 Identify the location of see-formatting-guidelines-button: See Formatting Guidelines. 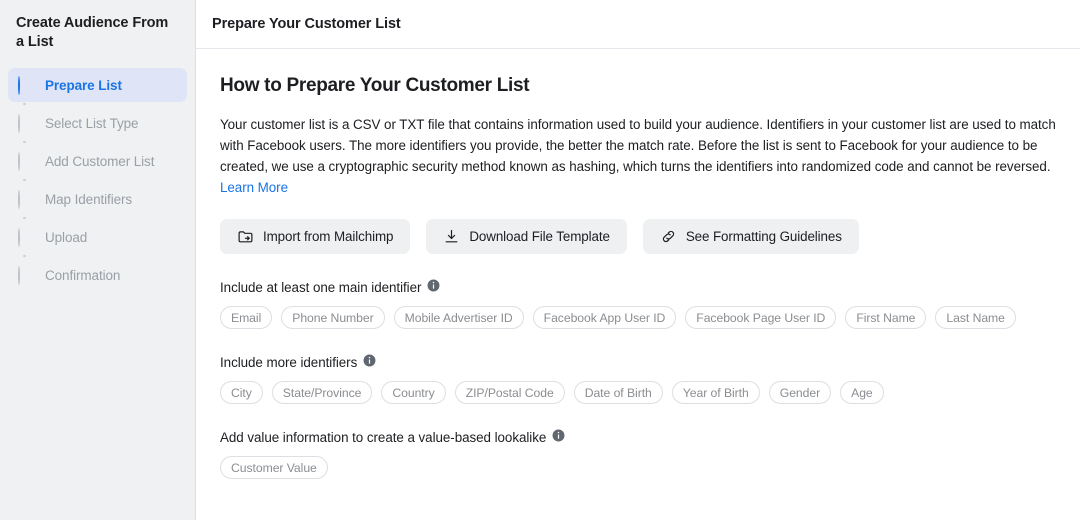
(750, 236).